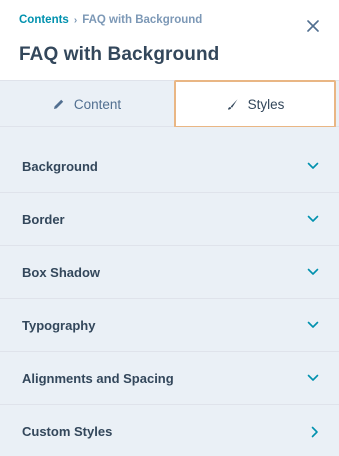 The height and width of the screenshot is (456, 339). What do you see at coordinates (119, 54) in the screenshot?
I see `page-title: FAQ with Background` at bounding box center [119, 54].